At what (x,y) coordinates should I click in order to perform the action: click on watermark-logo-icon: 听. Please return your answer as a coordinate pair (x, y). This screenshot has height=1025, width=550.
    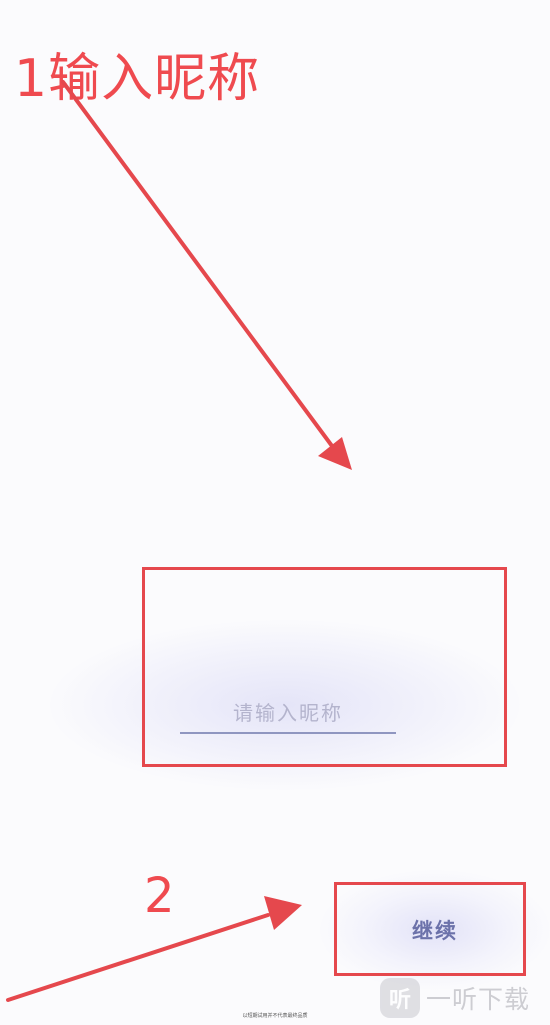
    Looking at the image, I should click on (400, 998).